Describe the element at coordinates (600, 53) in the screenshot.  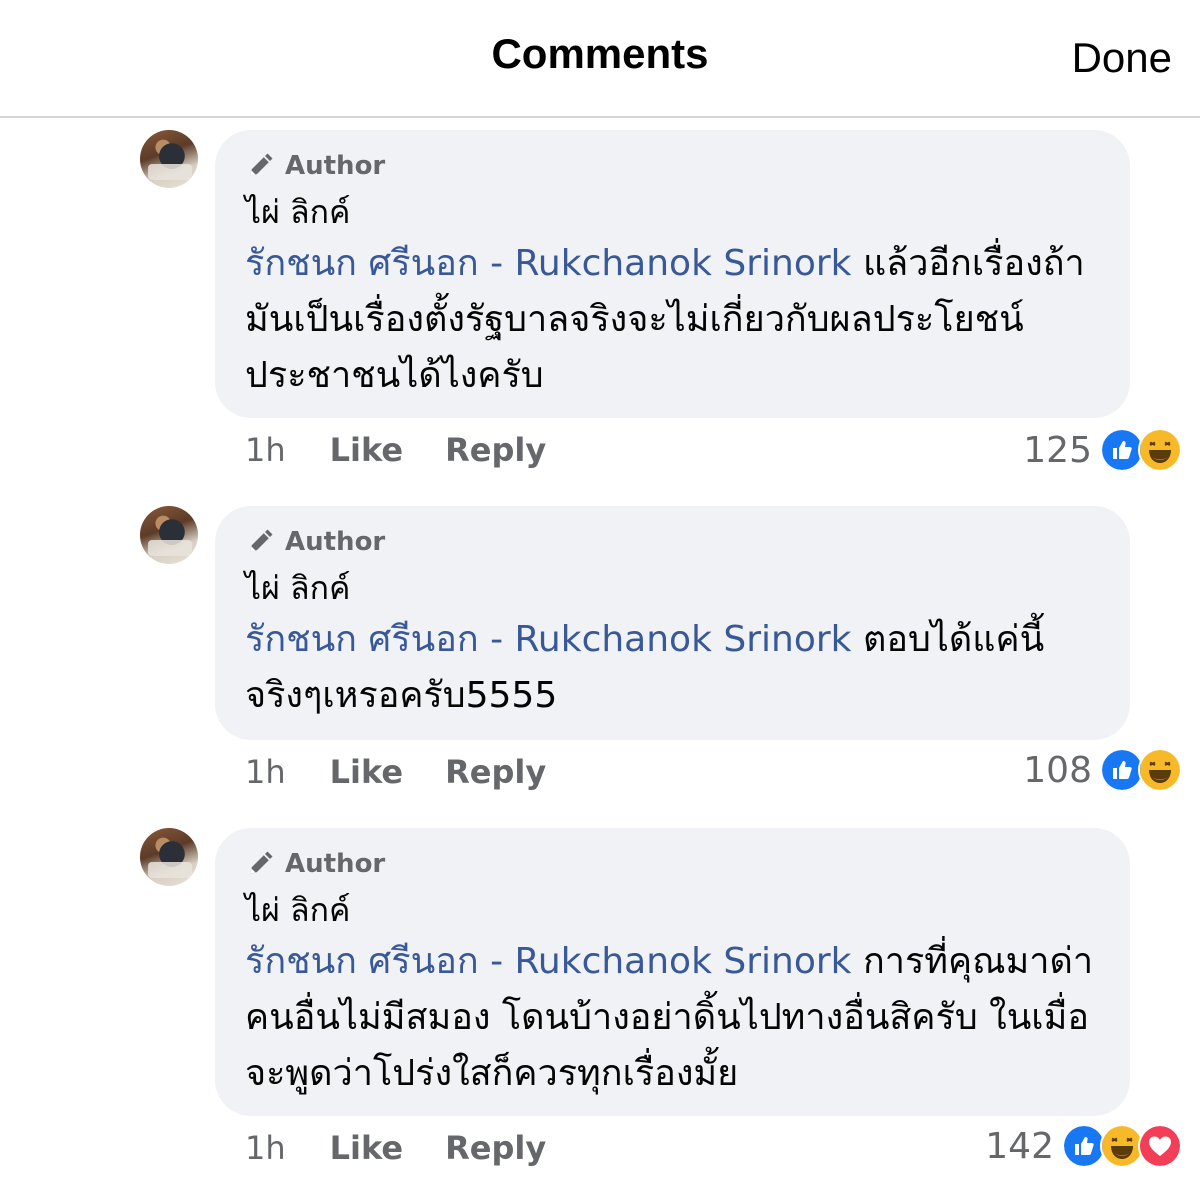
I see `page-title: Comments` at that location.